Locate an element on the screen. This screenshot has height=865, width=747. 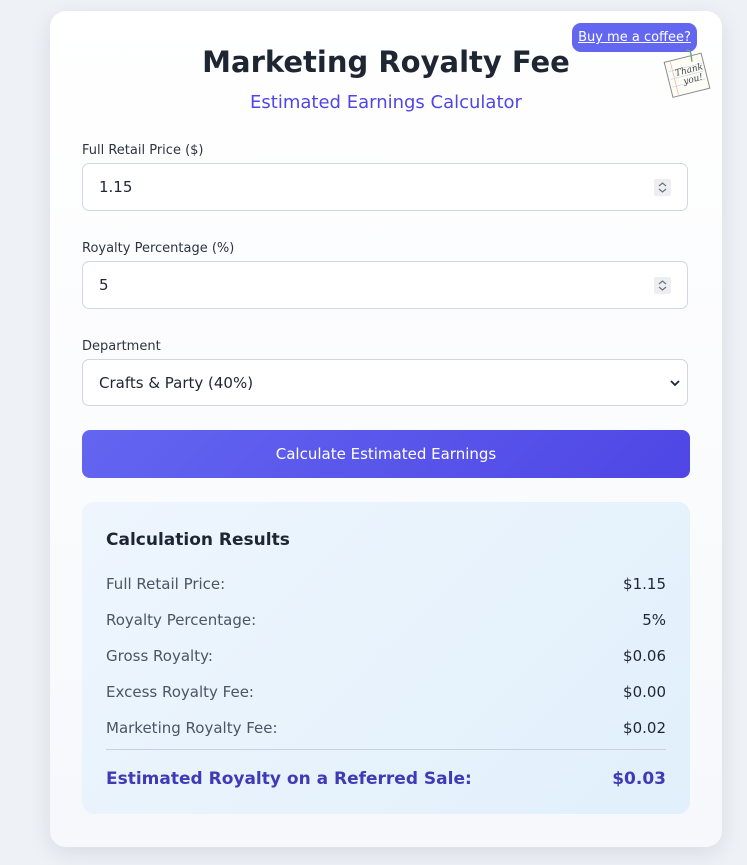
result-value: $0.06 is located at coordinates (644, 656).